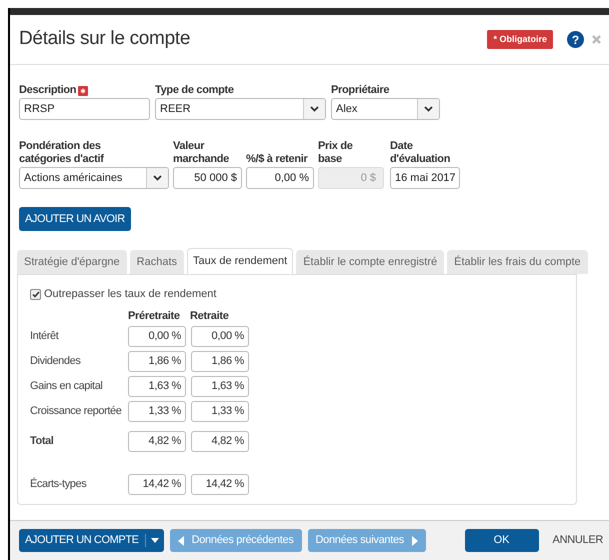 This screenshot has height=560, width=609. I want to click on row-label: Intérêt, so click(45, 336).